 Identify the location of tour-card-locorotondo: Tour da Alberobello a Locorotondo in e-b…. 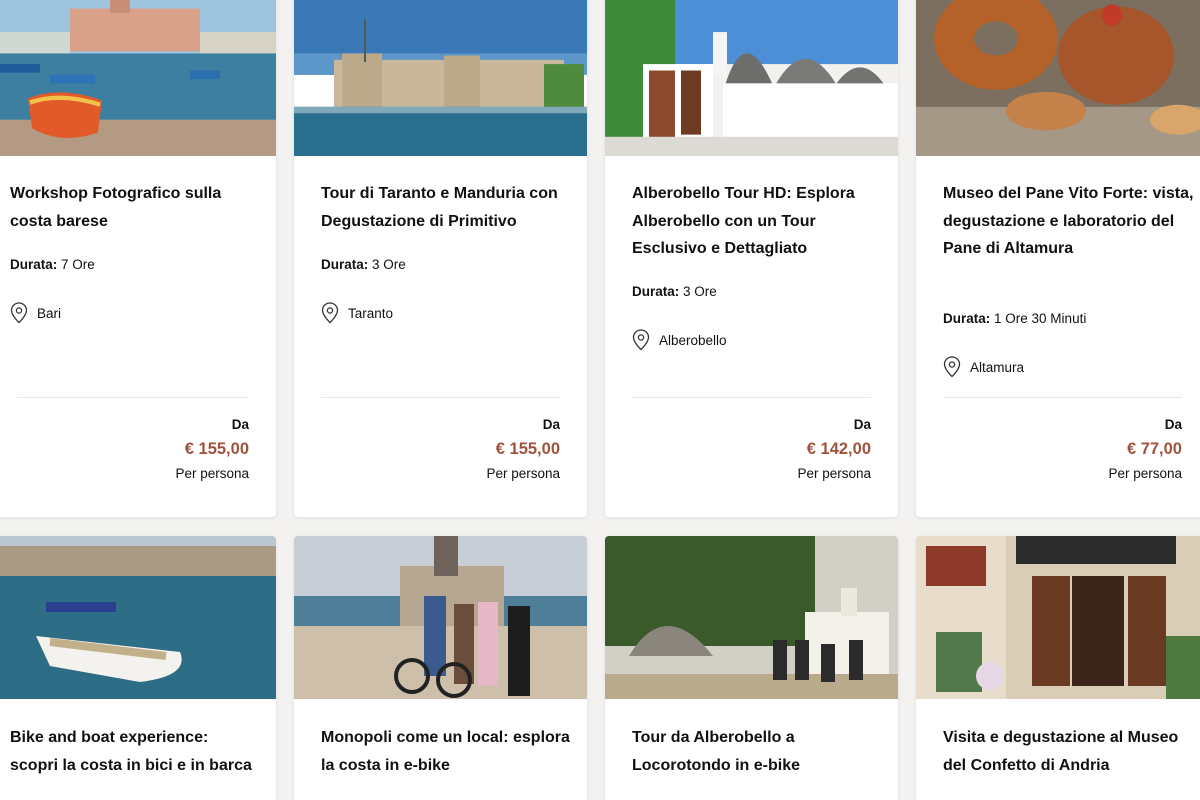
(751, 668).